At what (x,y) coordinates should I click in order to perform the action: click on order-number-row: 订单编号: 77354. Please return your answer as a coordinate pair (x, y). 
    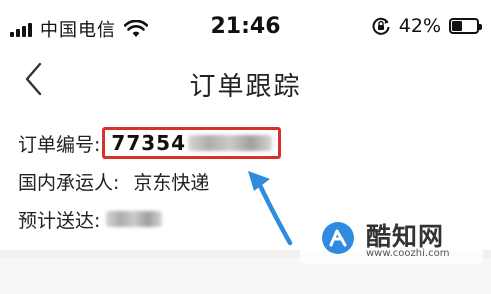
    Looking at the image, I should click on (238, 143).